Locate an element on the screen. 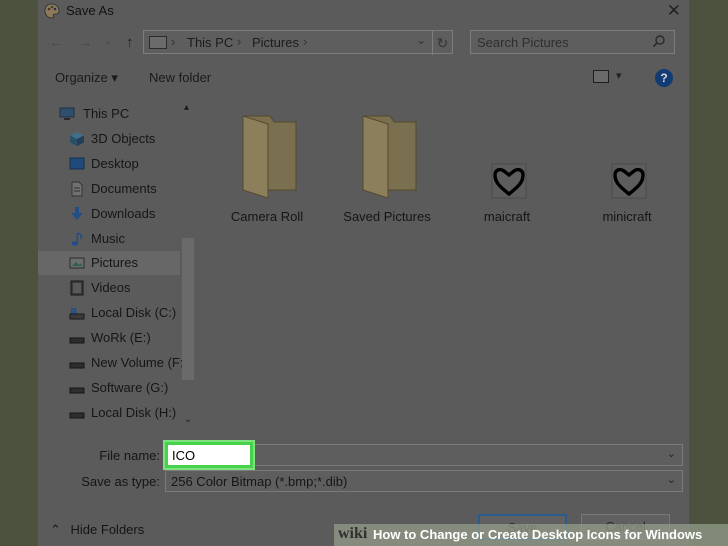  watermark-brand: wiki is located at coordinates (353, 533).